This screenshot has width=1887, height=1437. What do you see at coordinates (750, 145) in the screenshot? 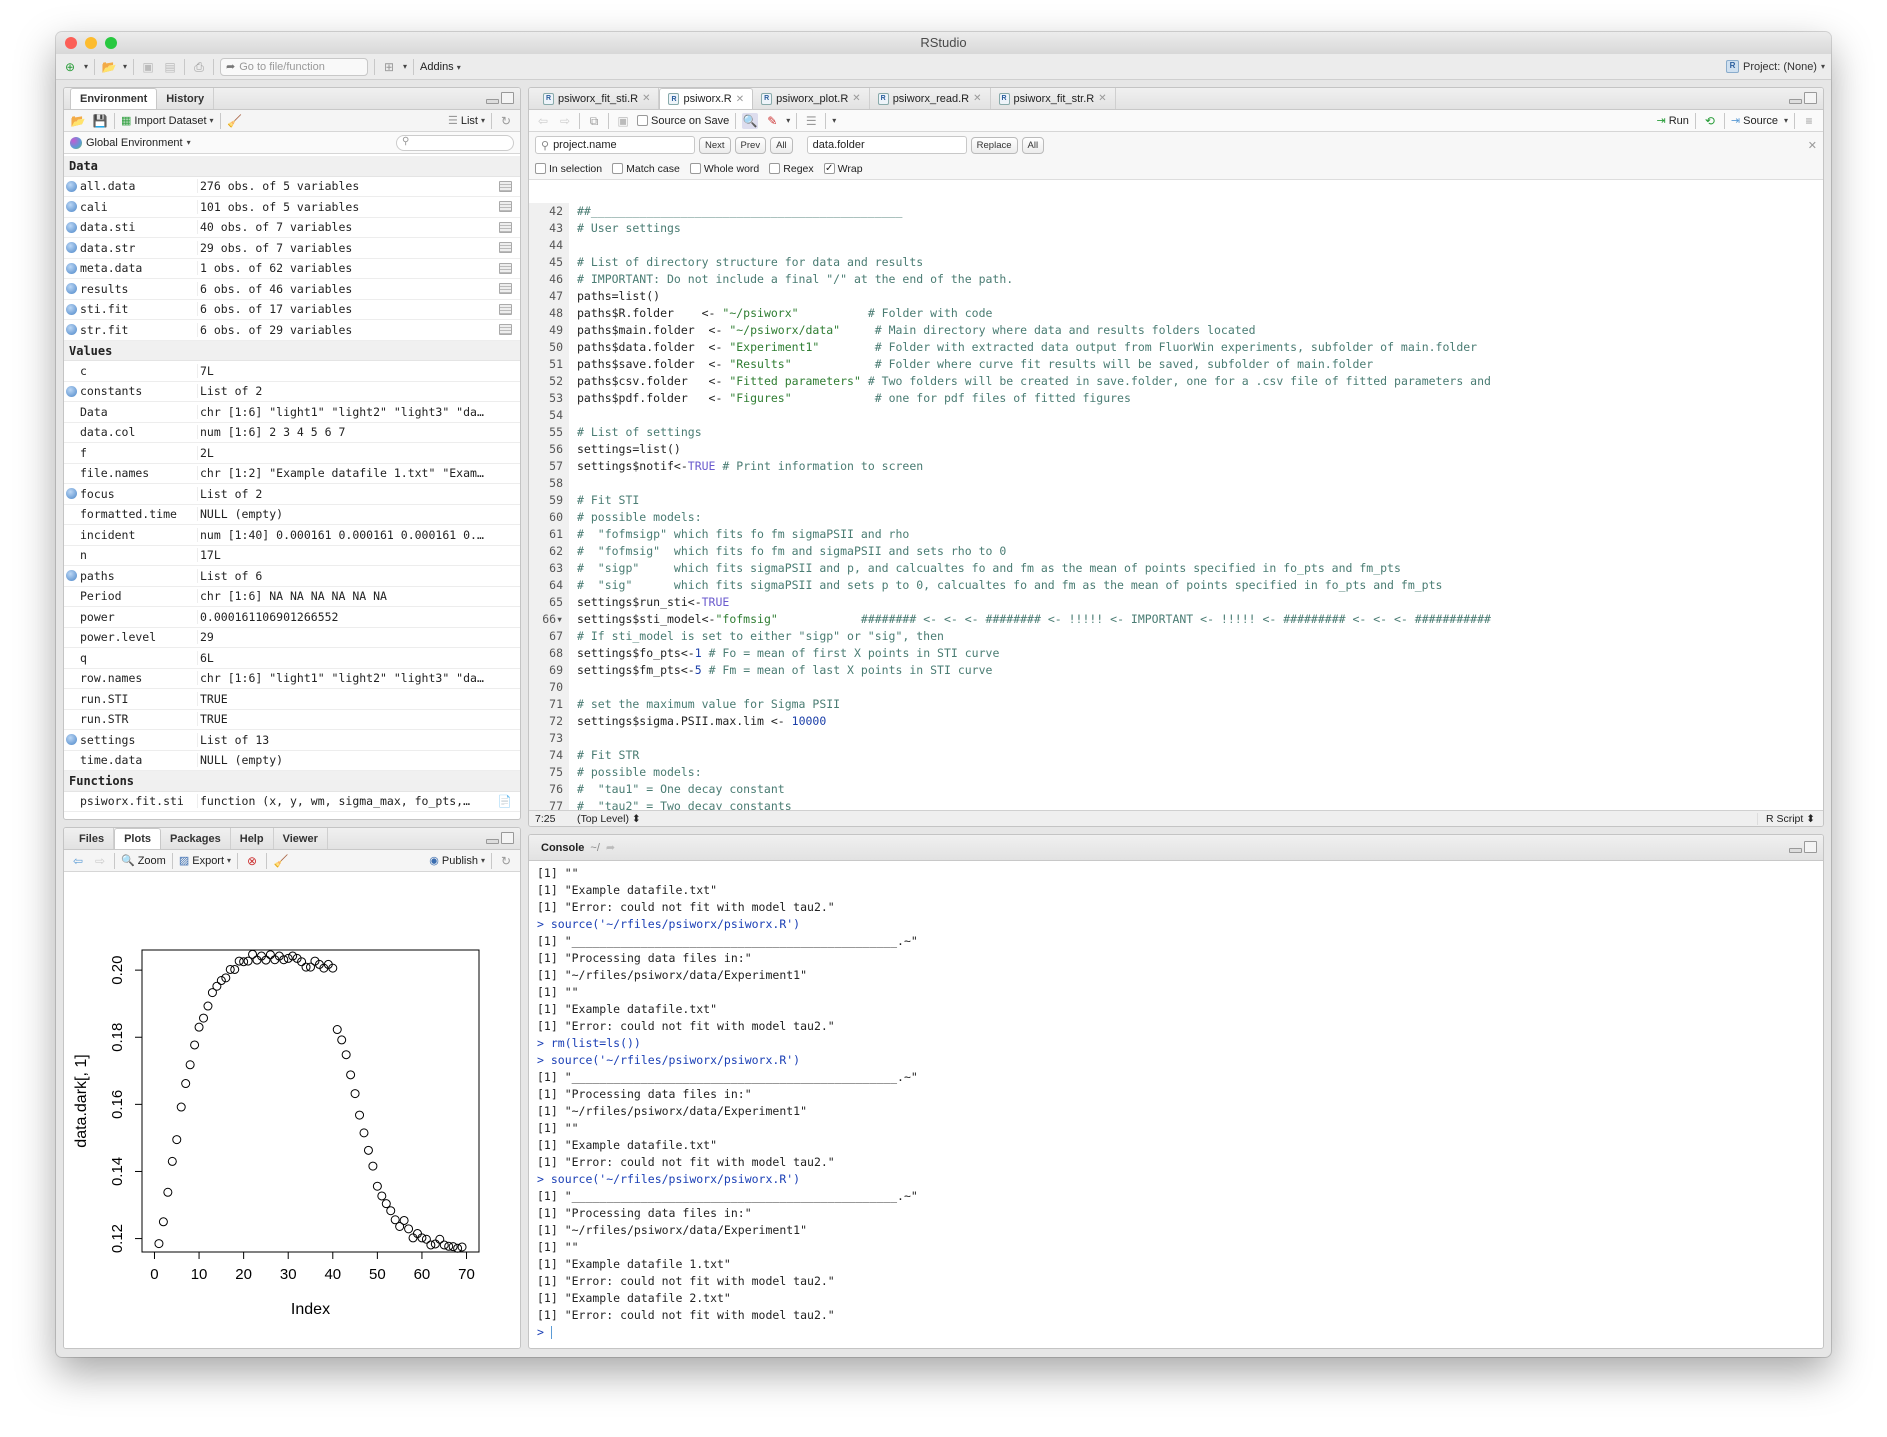
I see `find-prev-button: Prev` at bounding box center [750, 145].